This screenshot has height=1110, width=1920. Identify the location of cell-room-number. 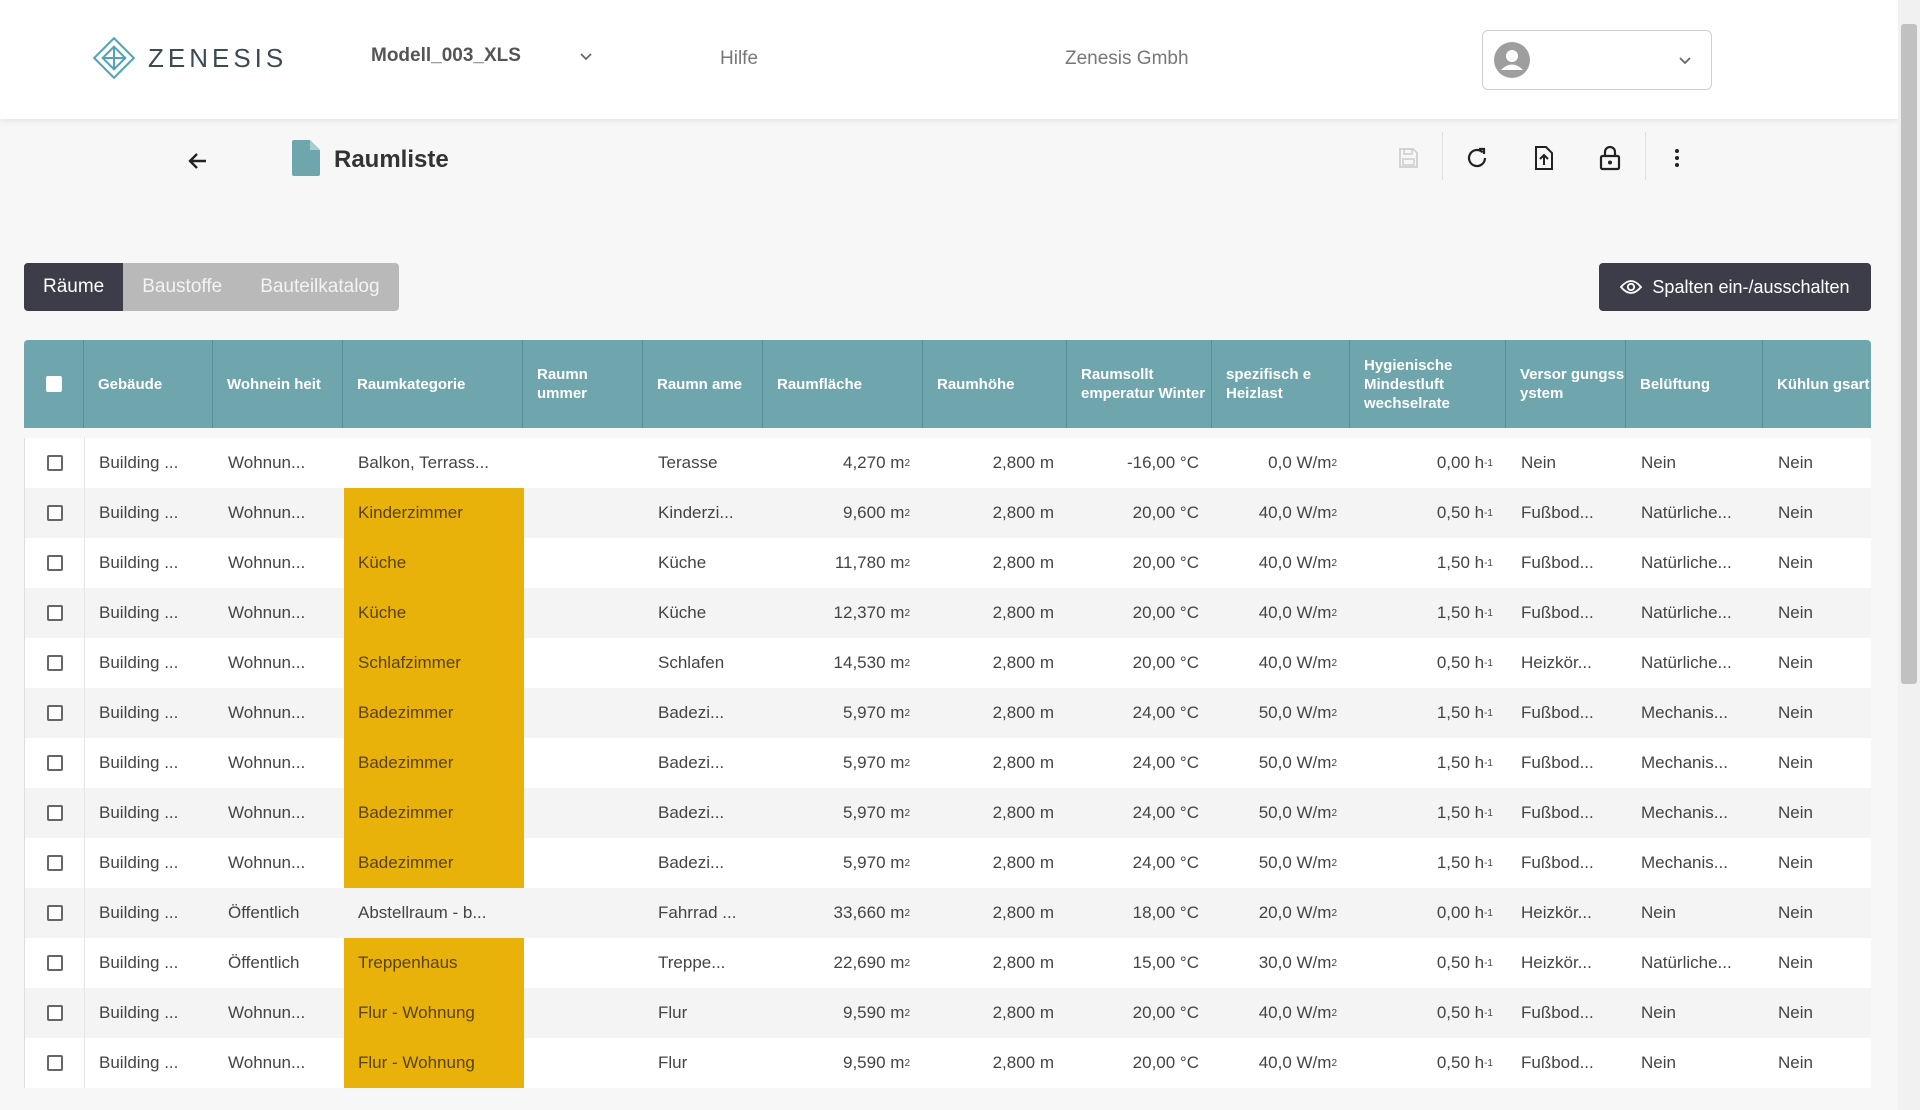
(584, 963).